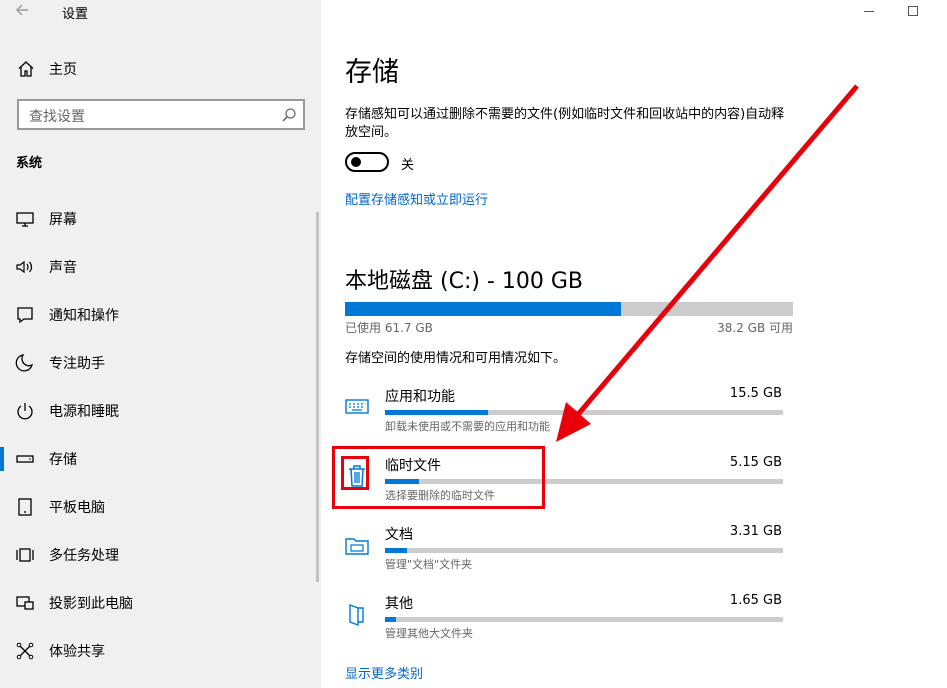 The image size is (947, 688). Describe the element at coordinates (63, 220) in the screenshot. I see `sidebar-item-label: 屏幕` at that location.